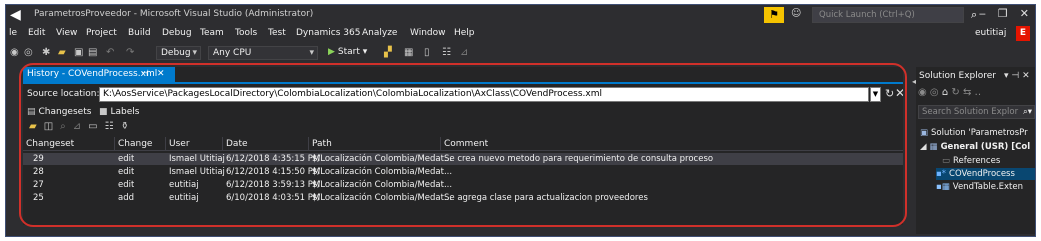 The image size is (1041, 241). What do you see at coordinates (161, 74) in the screenshot?
I see `close-tab-icon: ✕` at bounding box center [161, 74].